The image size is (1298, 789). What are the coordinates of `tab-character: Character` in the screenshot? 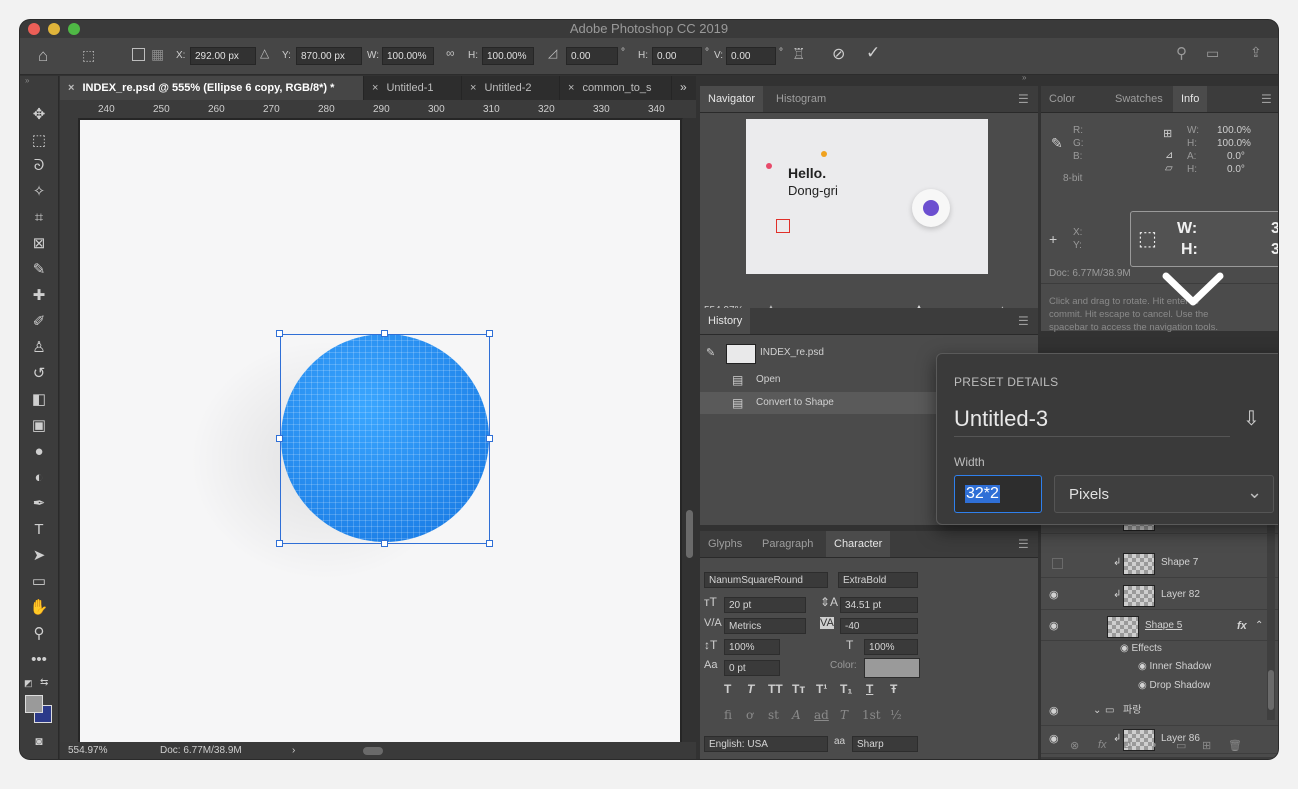 It's located at (858, 544).